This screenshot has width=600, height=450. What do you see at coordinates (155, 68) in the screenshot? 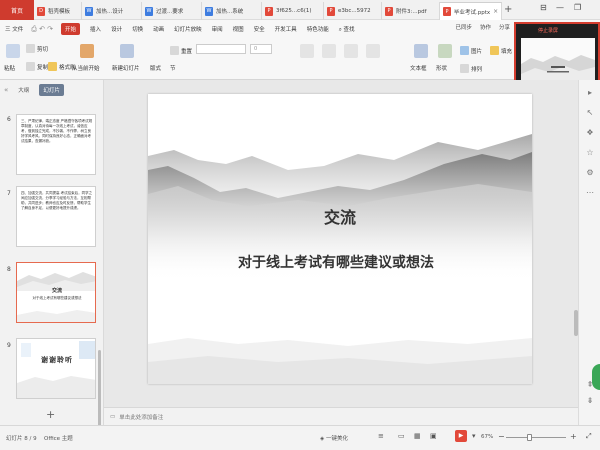
I see `layout-button: 版式` at bounding box center [155, 68].